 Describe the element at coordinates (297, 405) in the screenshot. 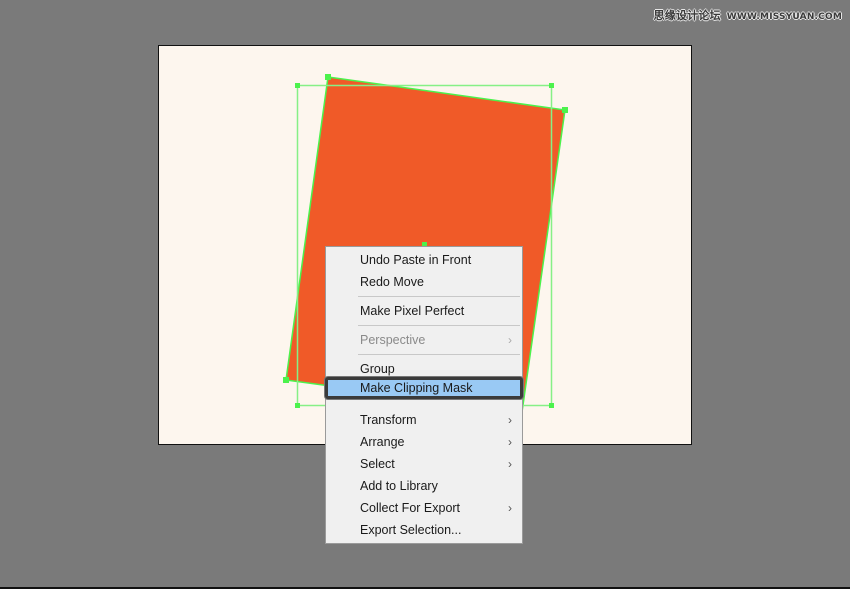

I see `bbox-handle-bottom-left` at that location.